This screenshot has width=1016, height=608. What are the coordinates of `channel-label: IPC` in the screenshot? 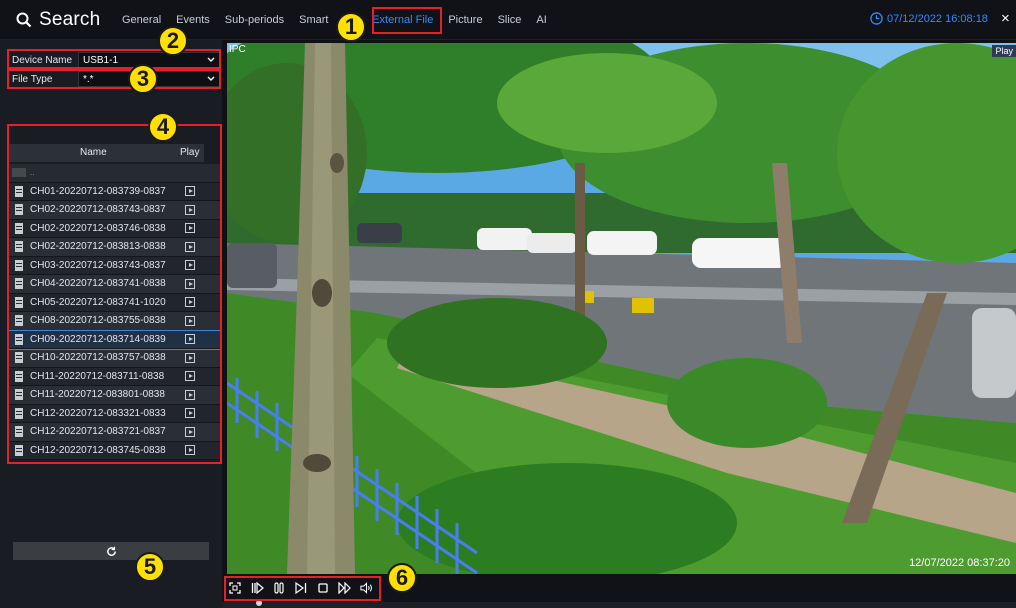 It's located at (237, 49).